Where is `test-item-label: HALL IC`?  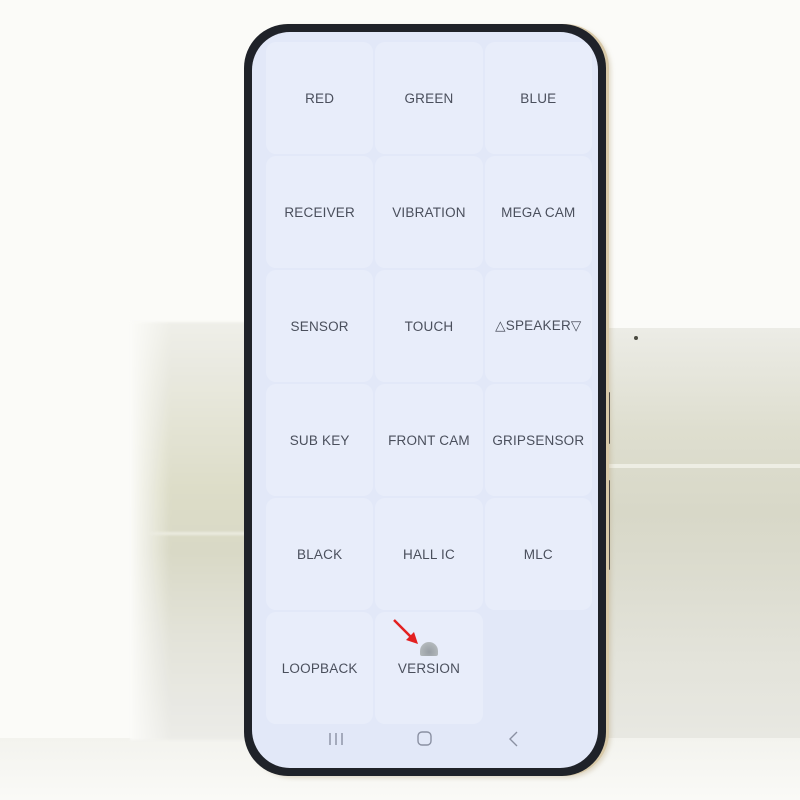
test-item-label: HALL IC is located at coordinates (429, 554).